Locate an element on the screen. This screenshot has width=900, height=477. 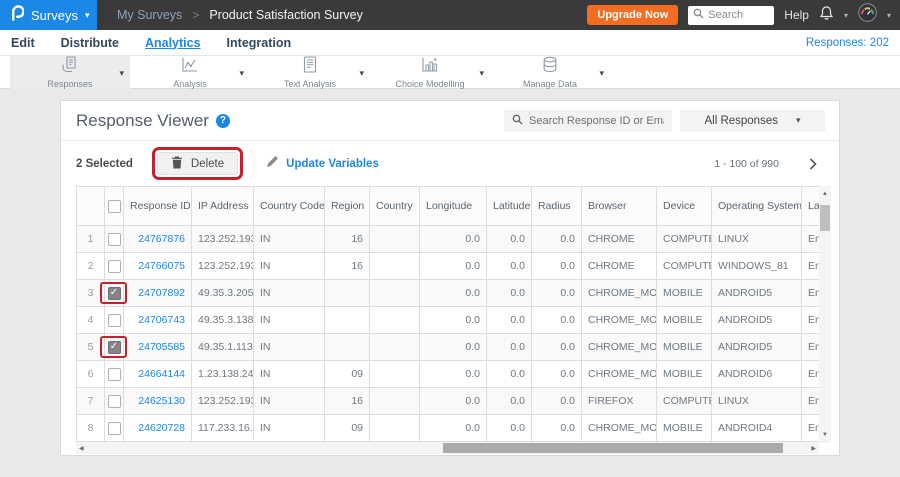
toolbar-label: Analysis is located at coordinates (190, 84).